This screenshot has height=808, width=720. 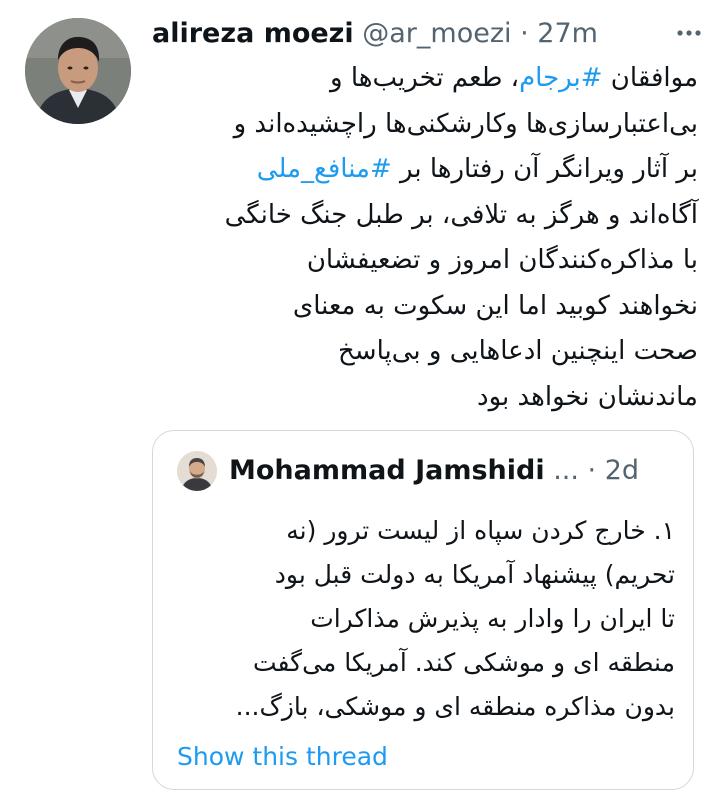 What do you see at coordinates (387, 470) in the screenshot?
I see `quoted-author-name: Mohammad Jamshidi` at bounding box center [387, 470].